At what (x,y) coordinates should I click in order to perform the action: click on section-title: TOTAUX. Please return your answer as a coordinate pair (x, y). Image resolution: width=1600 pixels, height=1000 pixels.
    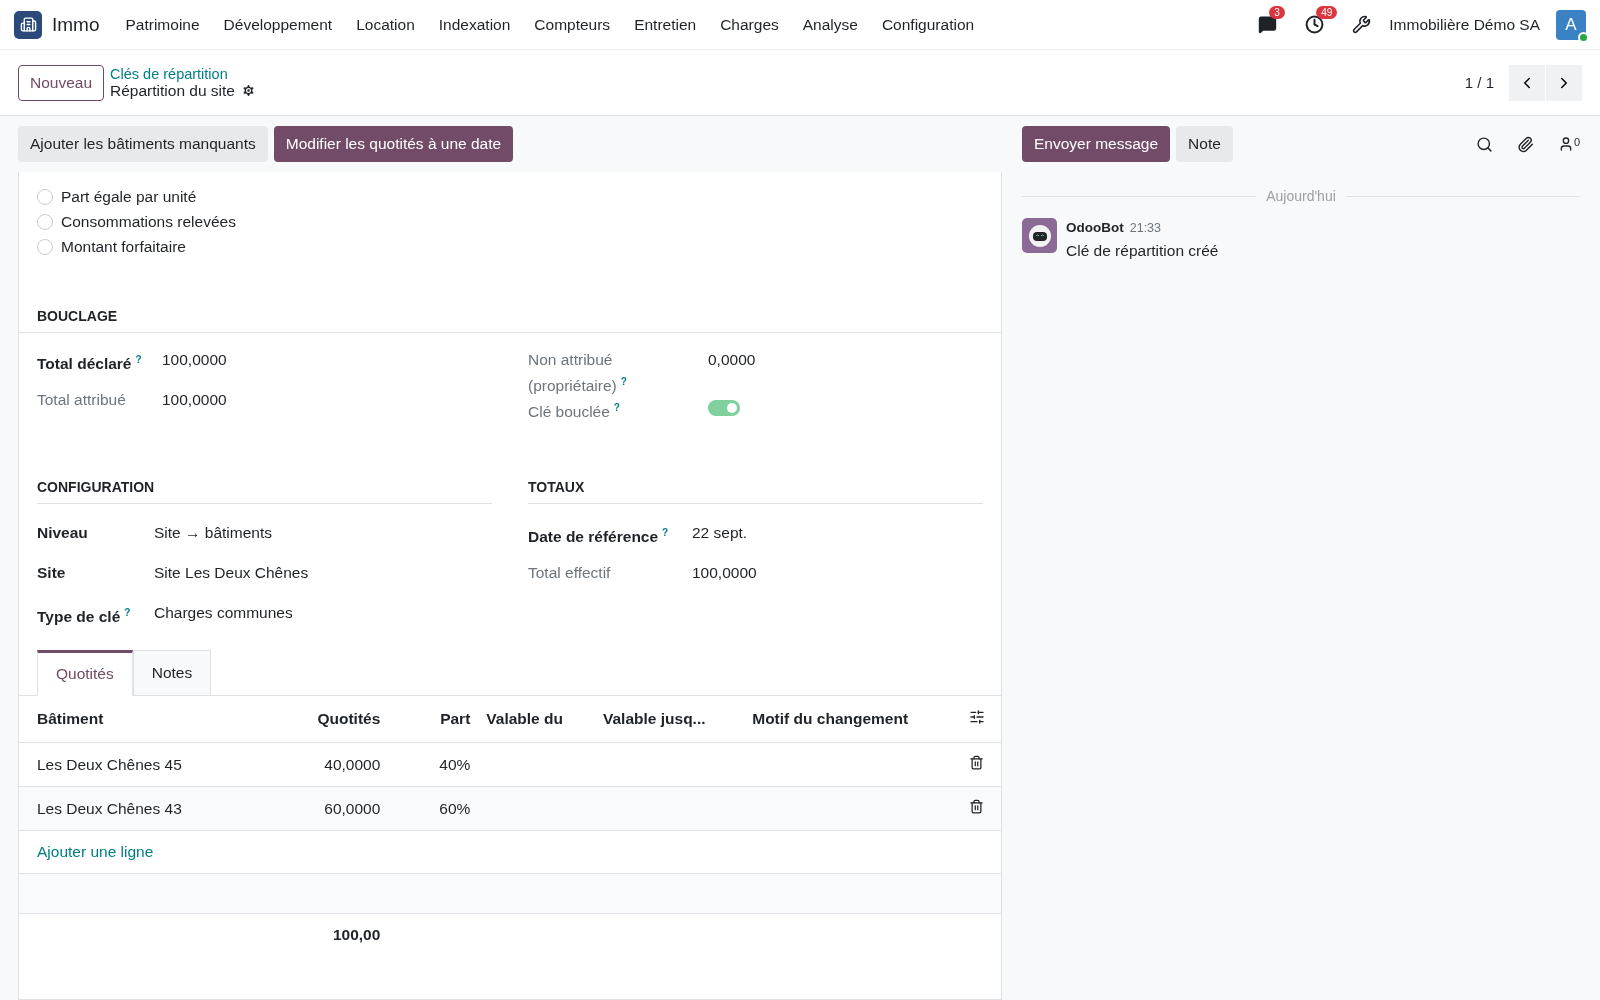
    Looking at the image, I should click on (755, 492).